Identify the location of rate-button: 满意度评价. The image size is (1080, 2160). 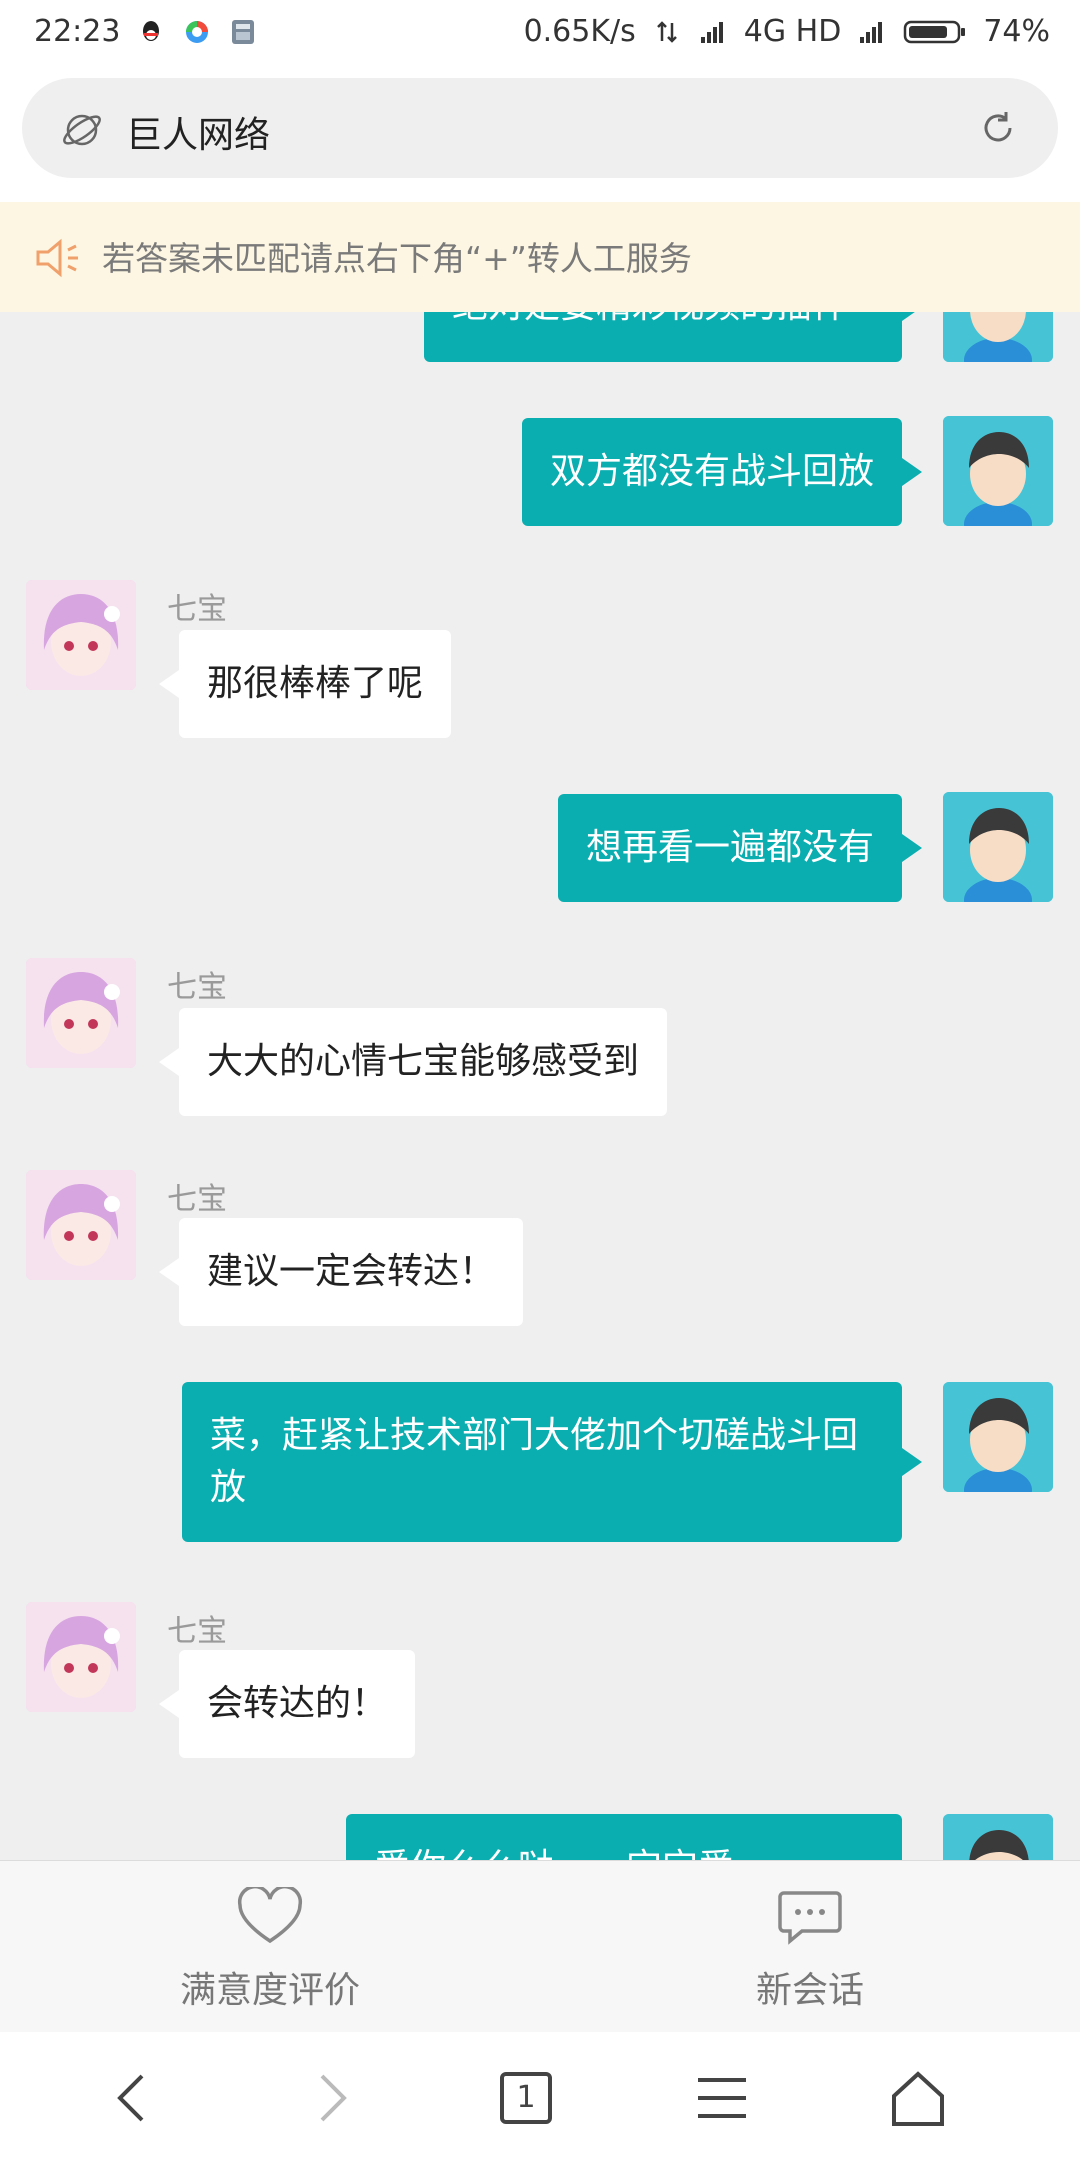
(270, 1947).